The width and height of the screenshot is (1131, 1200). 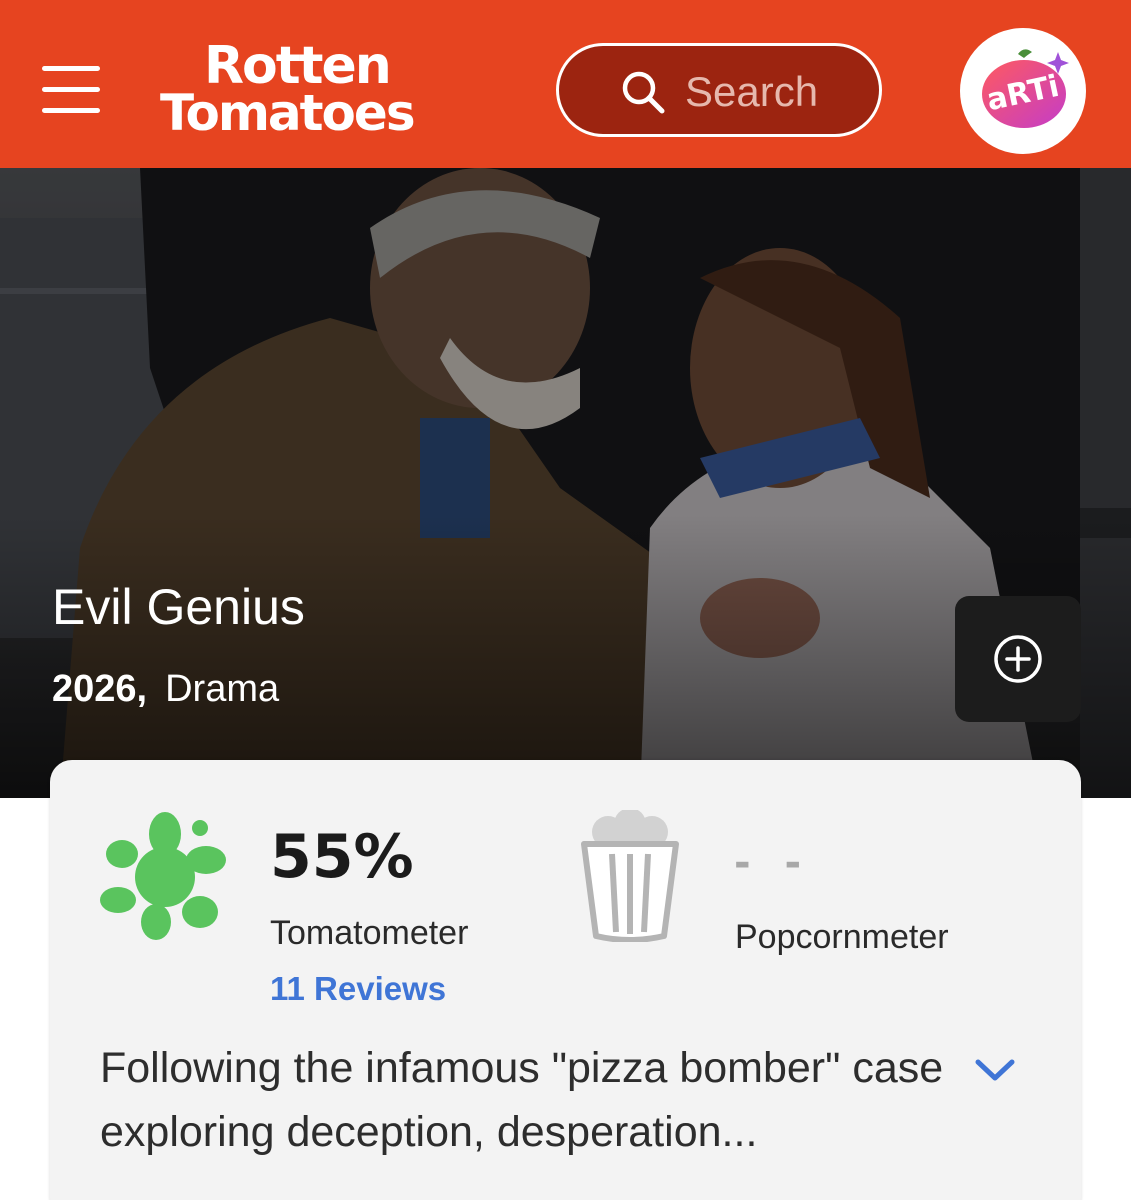 I want to click on popcornmeter-score: - -, so click(x=773, y=863).